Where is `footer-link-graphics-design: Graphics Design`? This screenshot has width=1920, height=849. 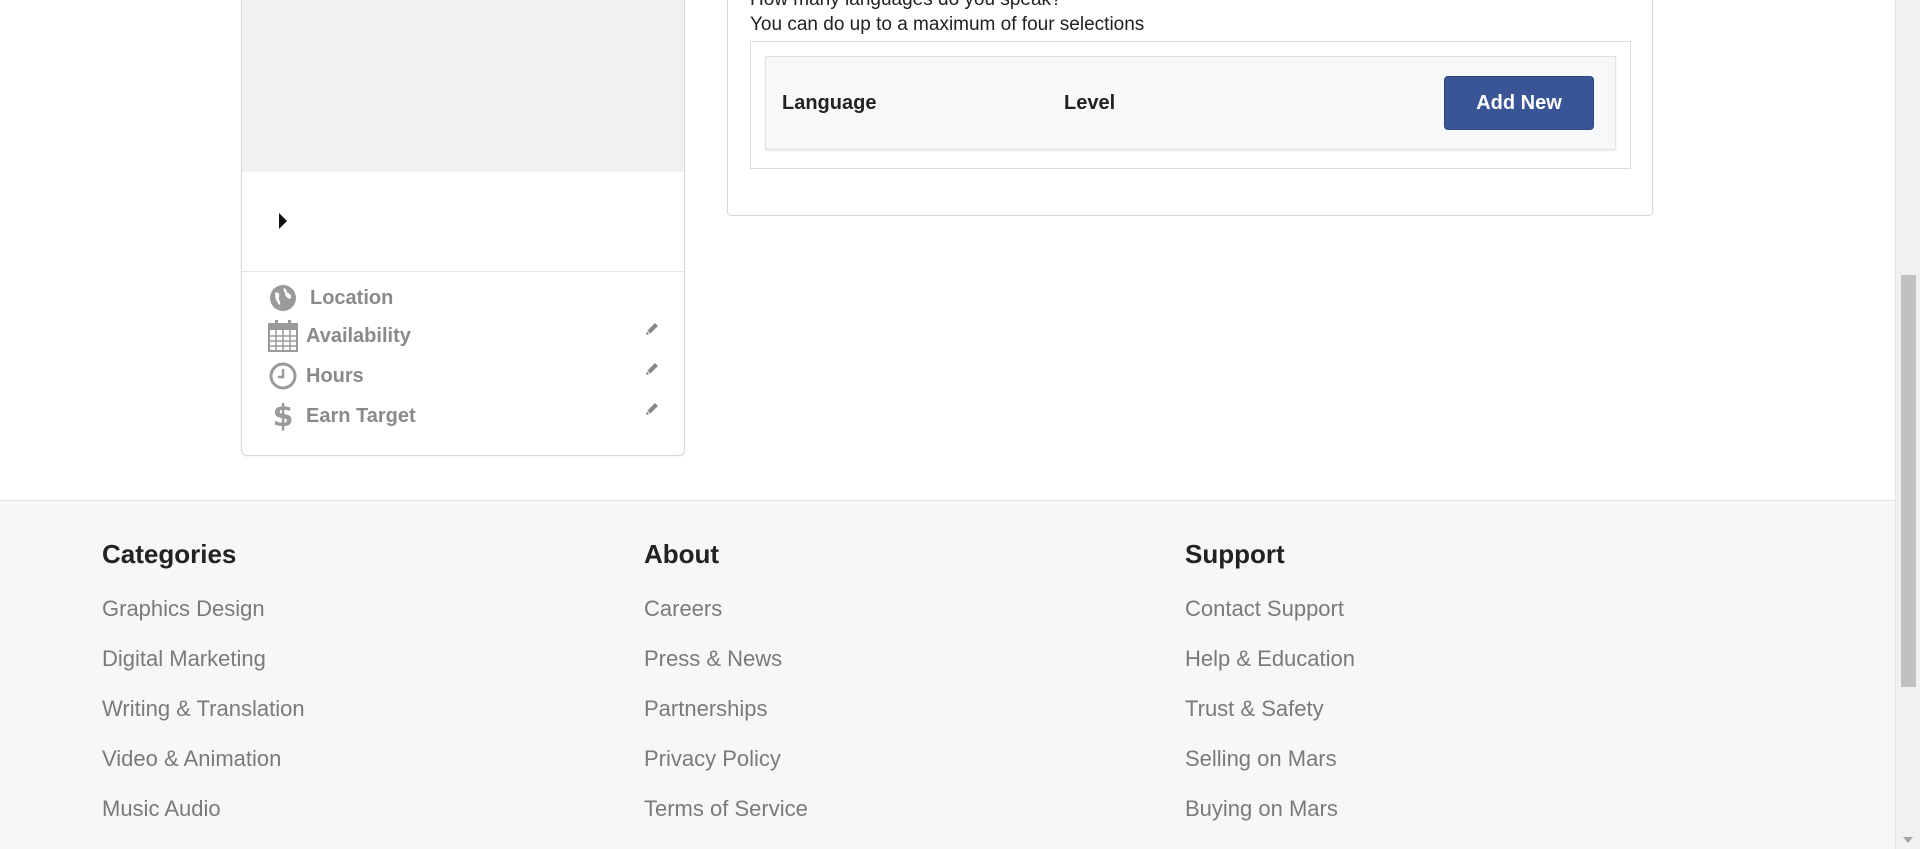 footer-link-graphics-design: Graphics Design is located at coordinates (203, 621).